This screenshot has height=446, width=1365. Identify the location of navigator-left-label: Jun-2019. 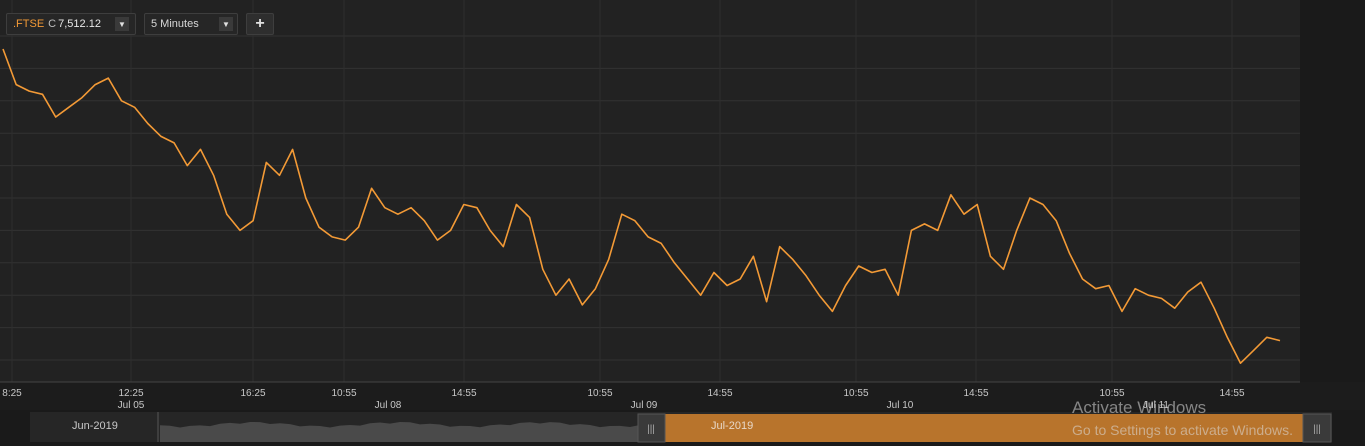
(95, 426).